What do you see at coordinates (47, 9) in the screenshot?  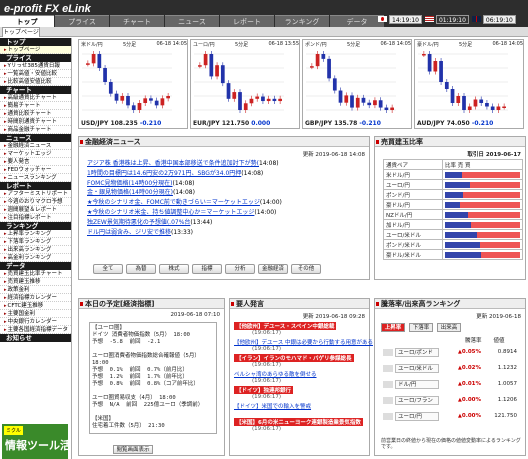 I see `app-logo: e-profit FX eLink` at bounding box center [47, 9].